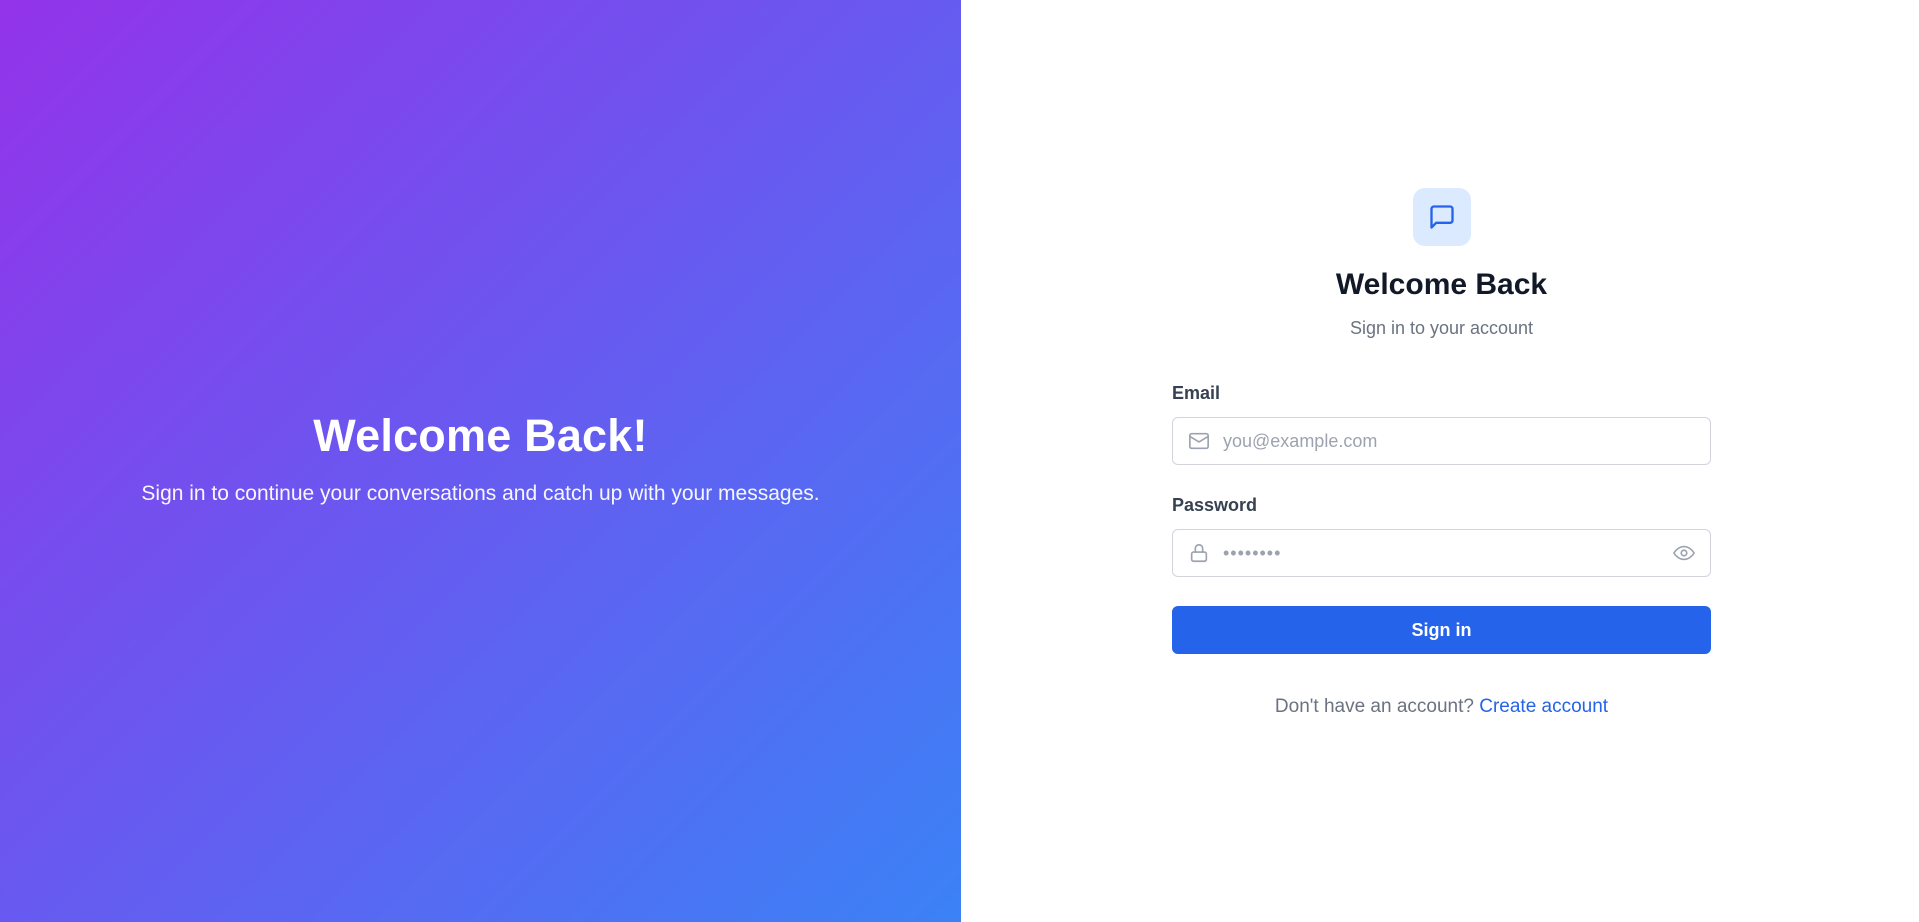  I want to click on email-field-container, so click(1441, 441).